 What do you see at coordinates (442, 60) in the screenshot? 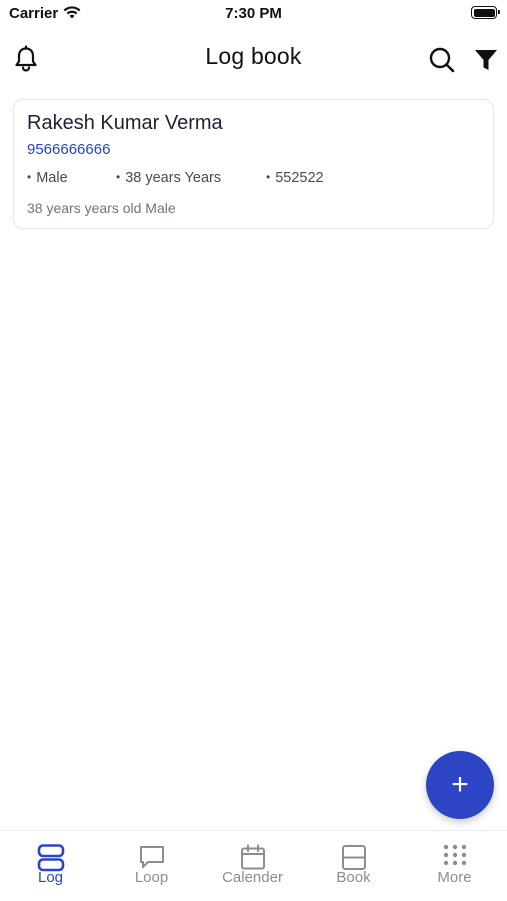
I see `search-icon` at bounding box center [442, 60].